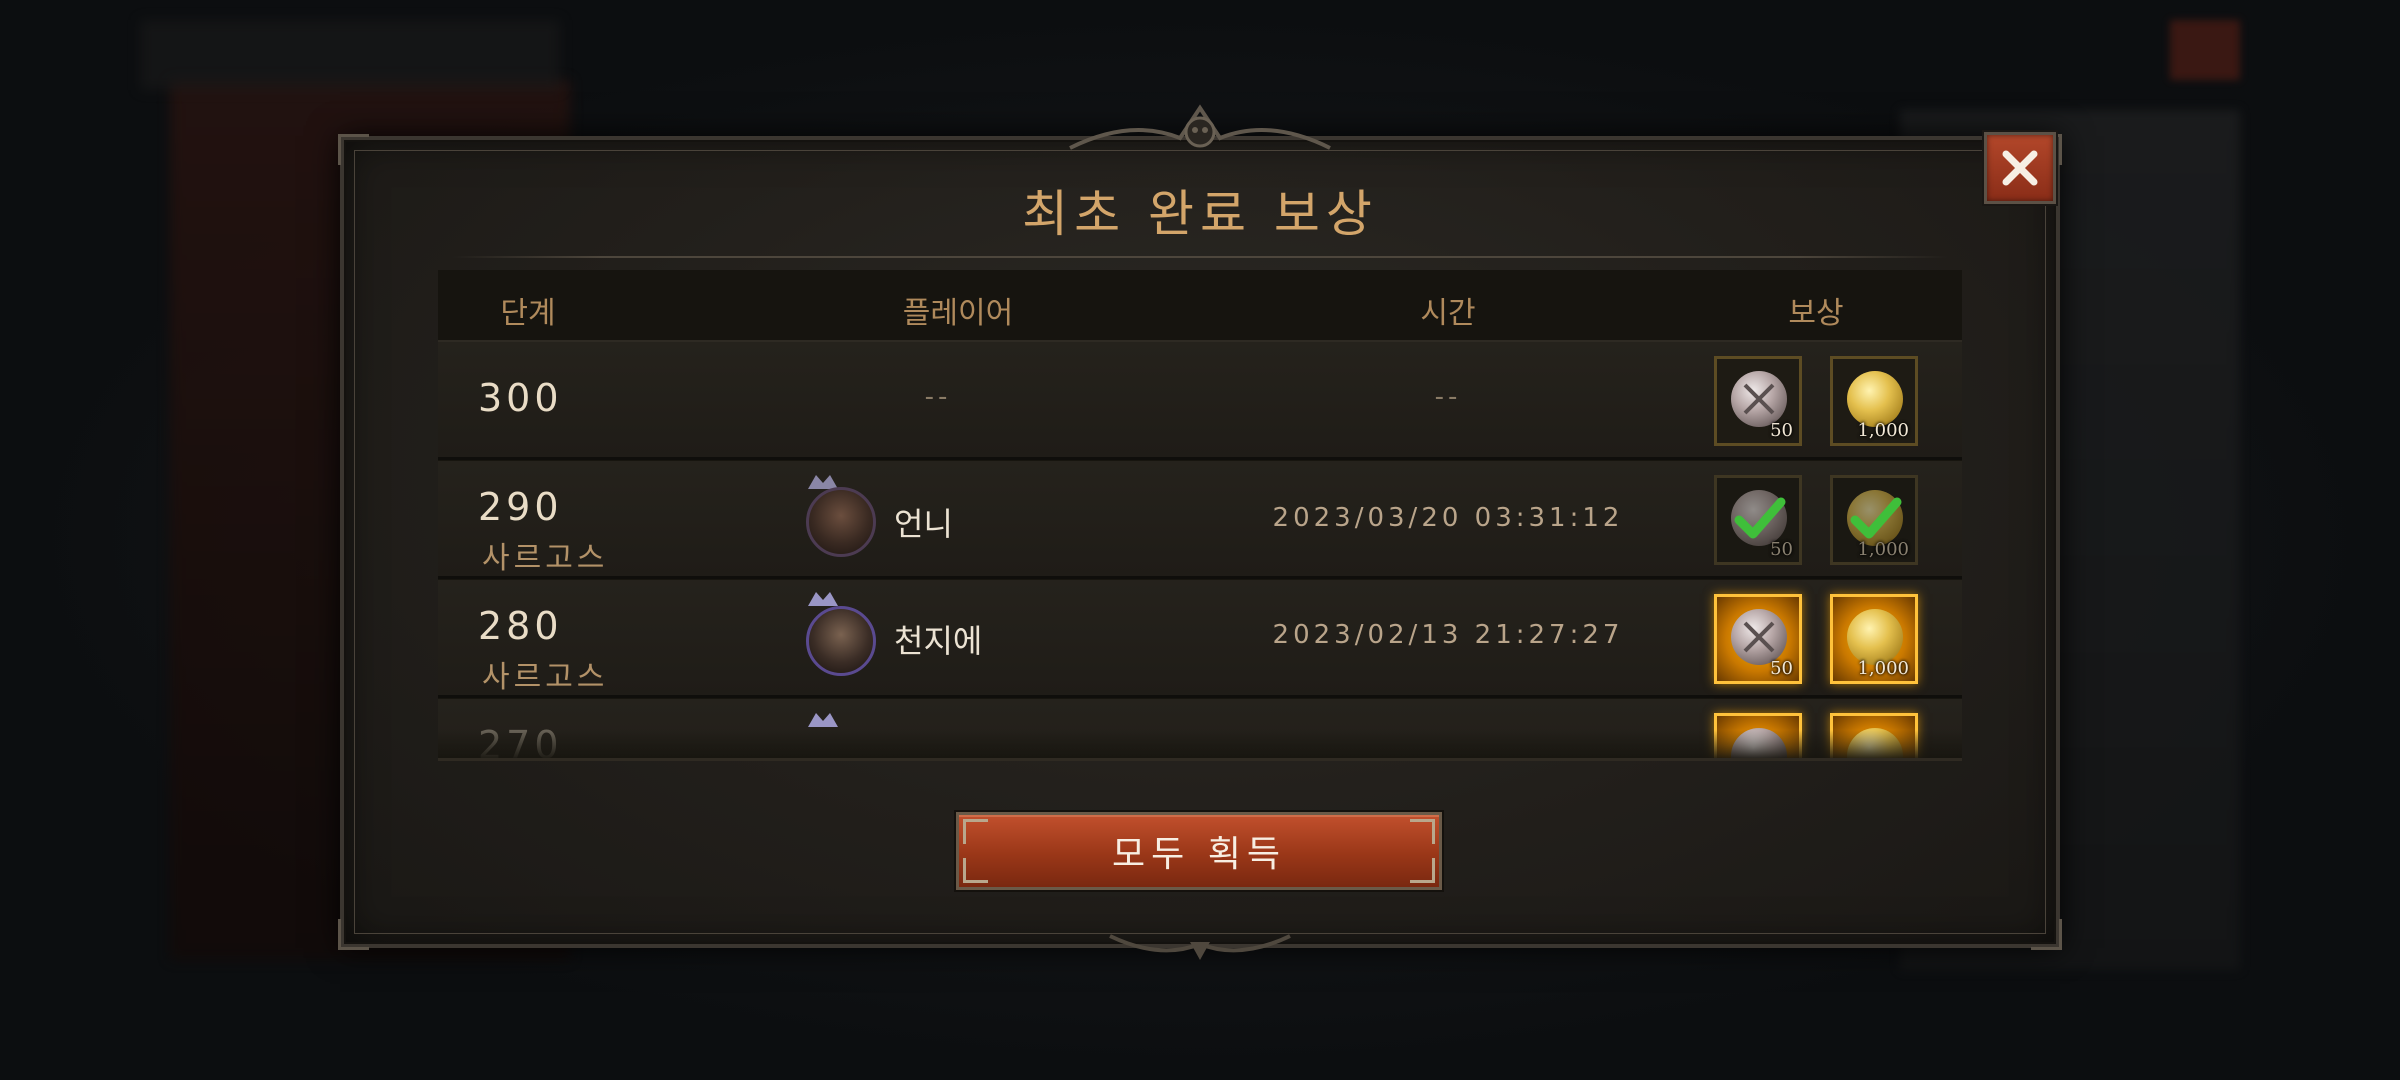  What do you see at coordinates (1448, 397) in the screenshot?
I see `clear-time: --` at bounding box center [1448, 397].